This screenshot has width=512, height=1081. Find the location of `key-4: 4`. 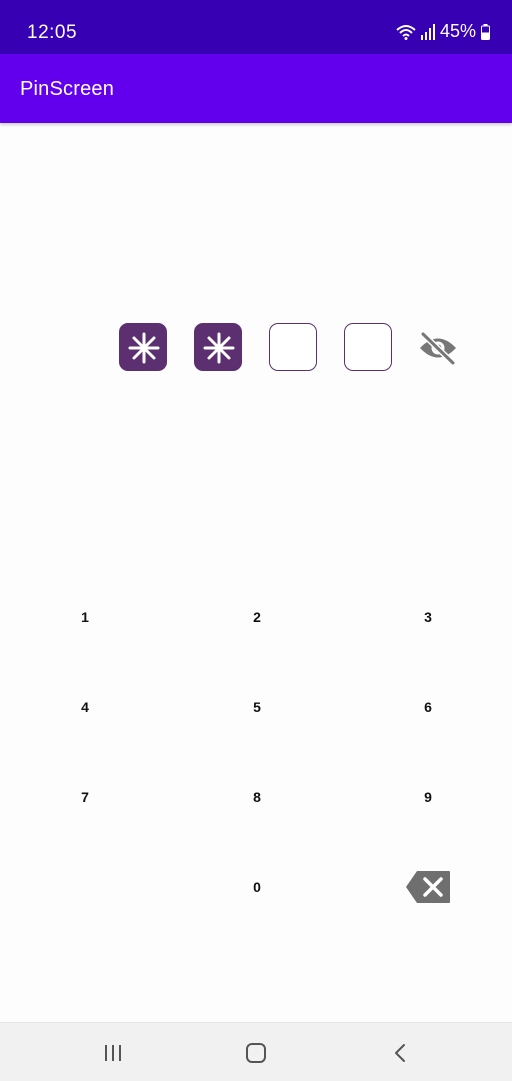

key-4: 4 is located at coordinates (85, 707).